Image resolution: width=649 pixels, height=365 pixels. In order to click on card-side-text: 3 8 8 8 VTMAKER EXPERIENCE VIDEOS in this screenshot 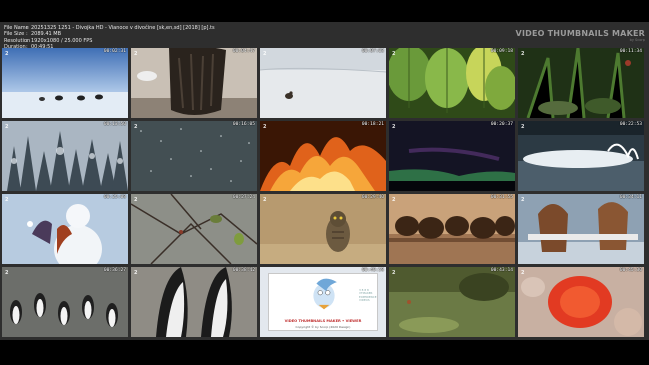, I will do `click(368, 295)`.